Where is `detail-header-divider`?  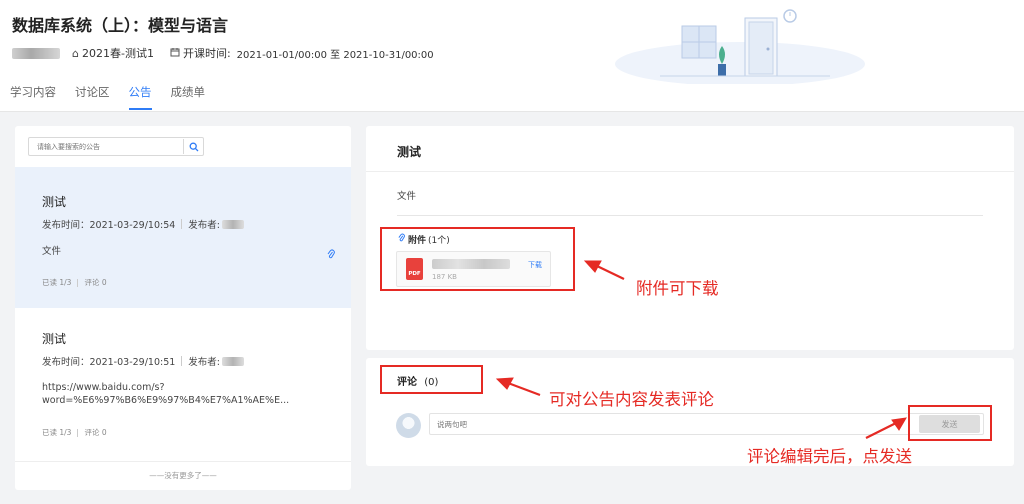
detail-header-divider is located at coordinates (690, 171).